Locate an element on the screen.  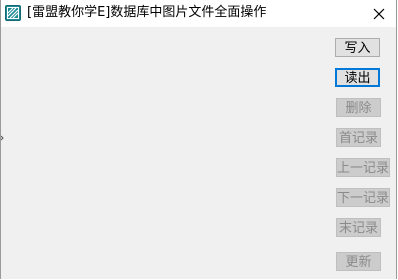
close-icon is located at coordinates (379, 13).